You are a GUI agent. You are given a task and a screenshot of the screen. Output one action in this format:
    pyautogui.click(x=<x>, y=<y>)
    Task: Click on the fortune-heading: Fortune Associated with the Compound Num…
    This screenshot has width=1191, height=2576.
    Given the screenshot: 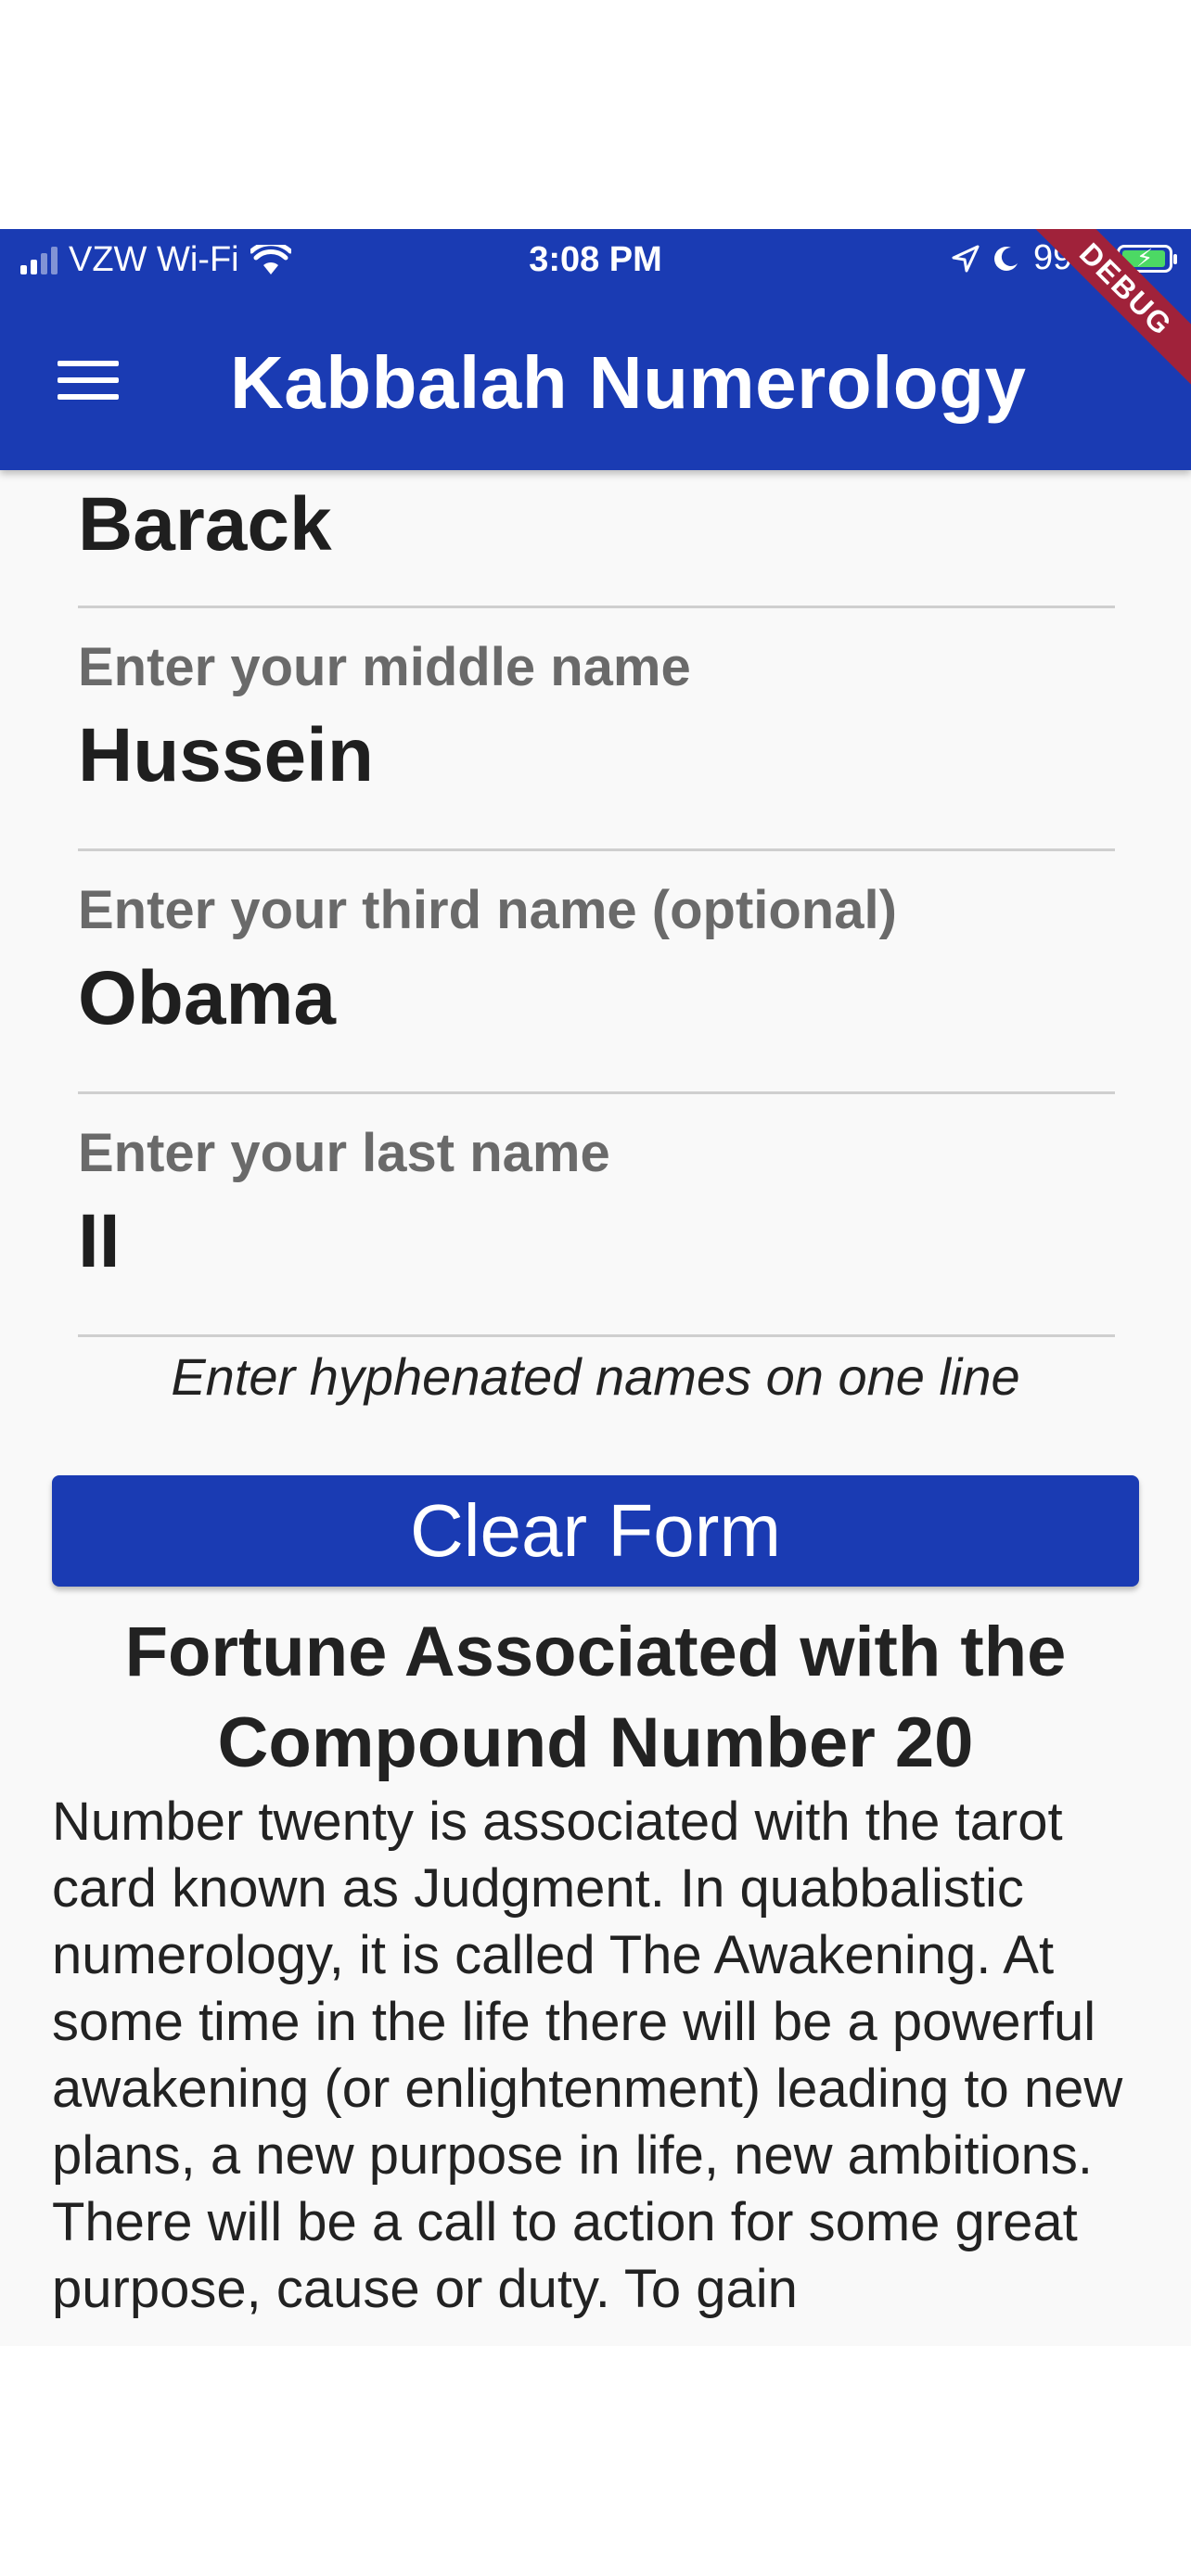 What is the action you would take?
    pyautogui.click(x=595, y=1698)
    